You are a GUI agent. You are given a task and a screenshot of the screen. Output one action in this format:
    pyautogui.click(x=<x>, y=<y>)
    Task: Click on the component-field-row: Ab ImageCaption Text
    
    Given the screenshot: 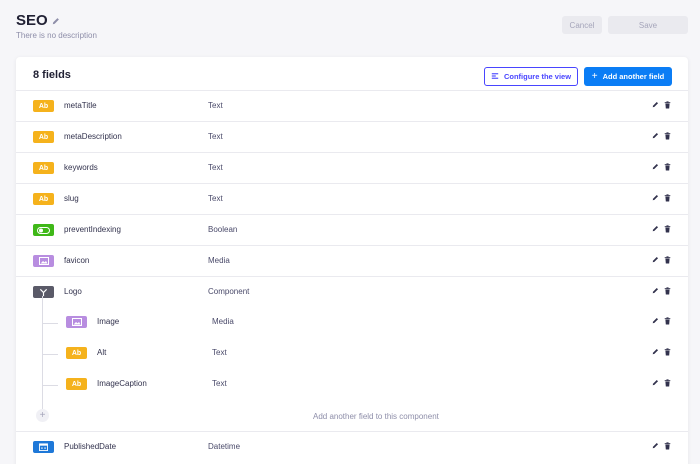 What is the action you would take?
    pyautogui.click(x=352, y=384)
    